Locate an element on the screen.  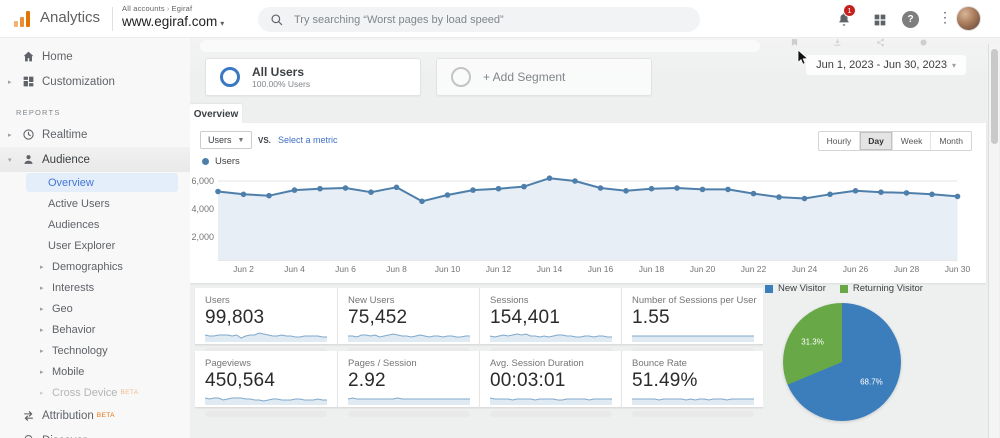
add-segment-ring-icon is located at coordinates (461, 77).